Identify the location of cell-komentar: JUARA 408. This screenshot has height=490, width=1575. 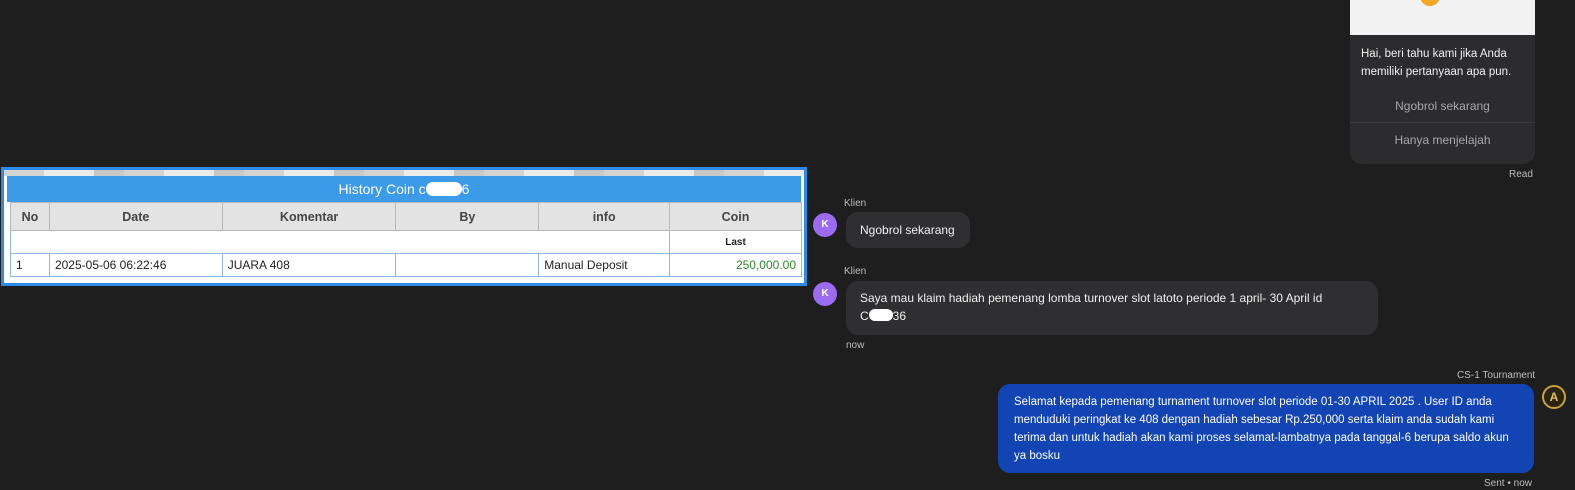
(309, 265).